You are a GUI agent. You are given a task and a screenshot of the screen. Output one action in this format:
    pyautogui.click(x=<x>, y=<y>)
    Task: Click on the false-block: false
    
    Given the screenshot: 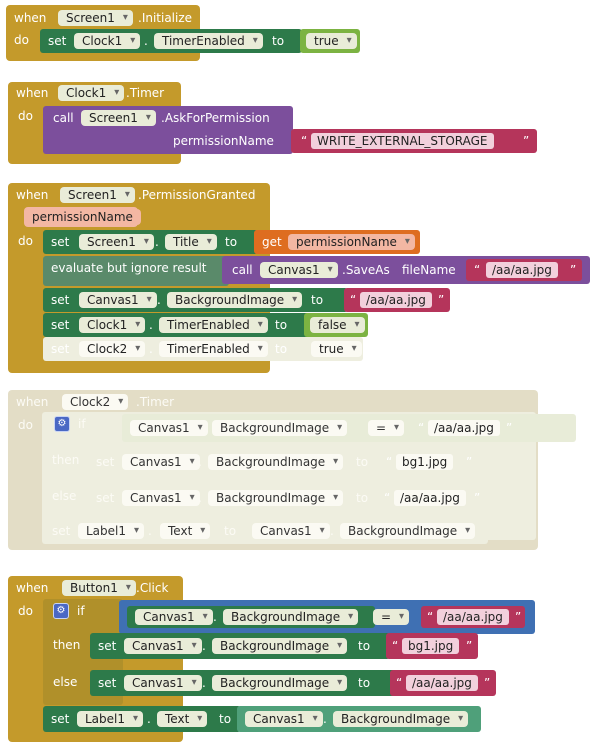 What is the action you would take?
    pyautogui.click(x=336, y=325)
    